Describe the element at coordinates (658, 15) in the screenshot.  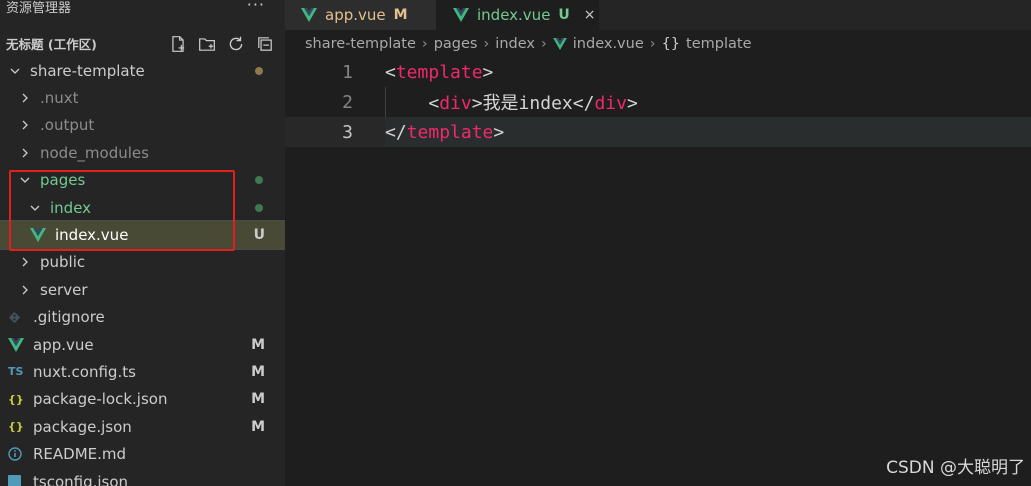
I see `editor-tabs: app.vue M index.vue U ×` at that location.